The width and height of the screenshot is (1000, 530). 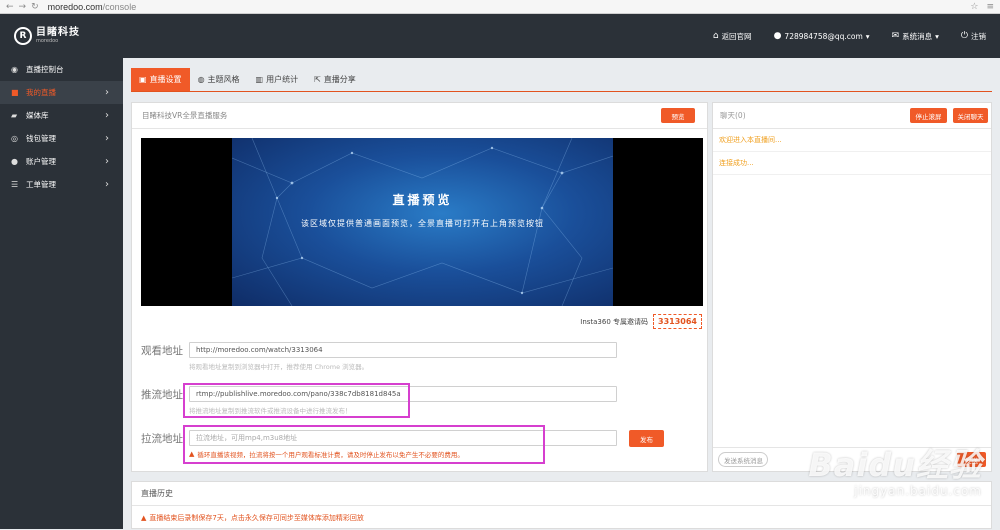 I want to click on user-email: 728984758@qq.com, so click(x=823, y=36).